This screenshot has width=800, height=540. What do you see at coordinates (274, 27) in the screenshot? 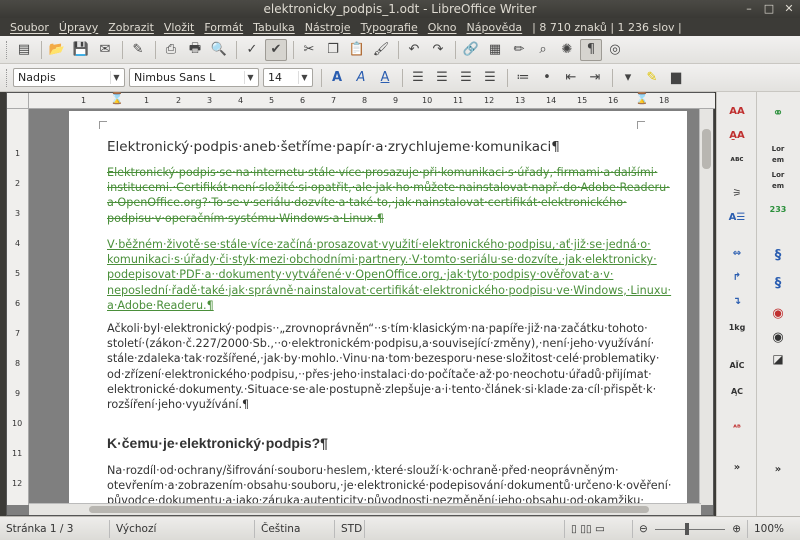
I see `menu-tabulka: Tabulka` at bounding box center [274, 27].